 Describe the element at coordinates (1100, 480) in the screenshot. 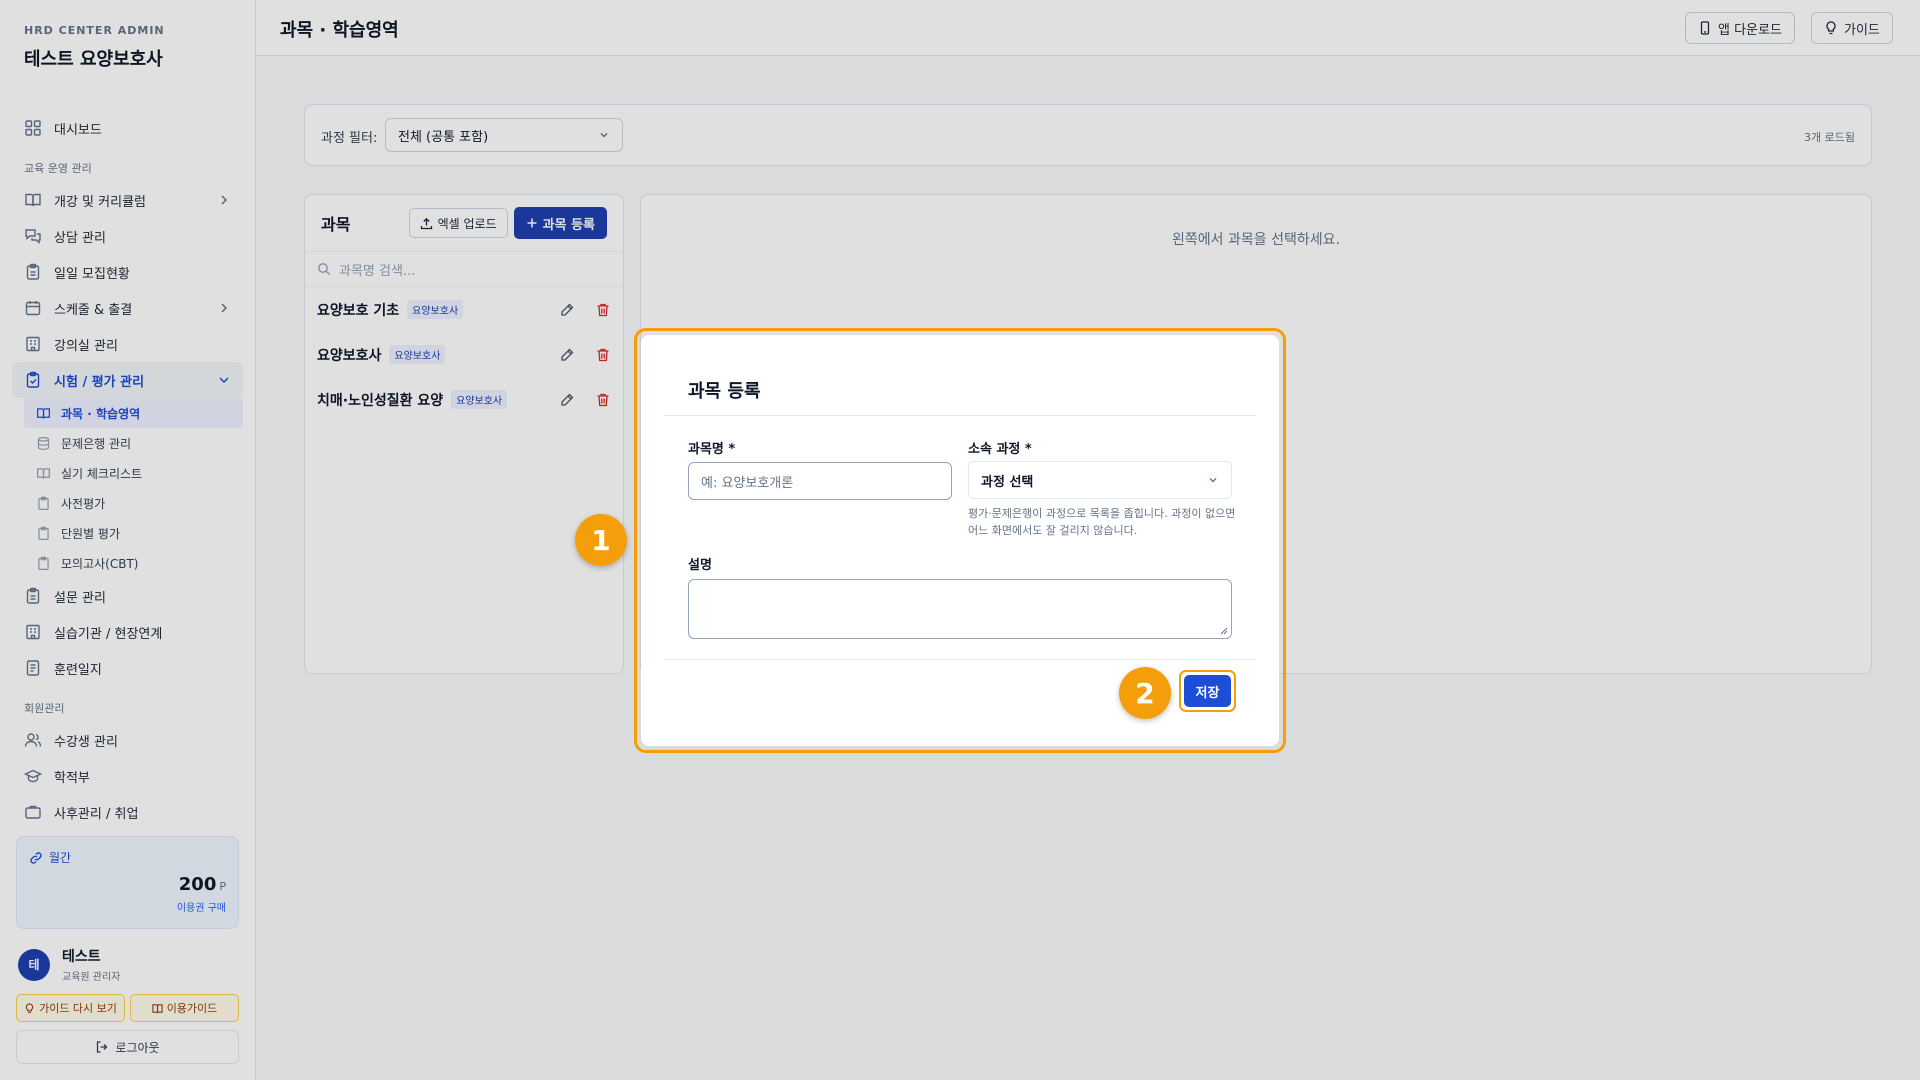

I see `course-select: 과정 선택` at that location.